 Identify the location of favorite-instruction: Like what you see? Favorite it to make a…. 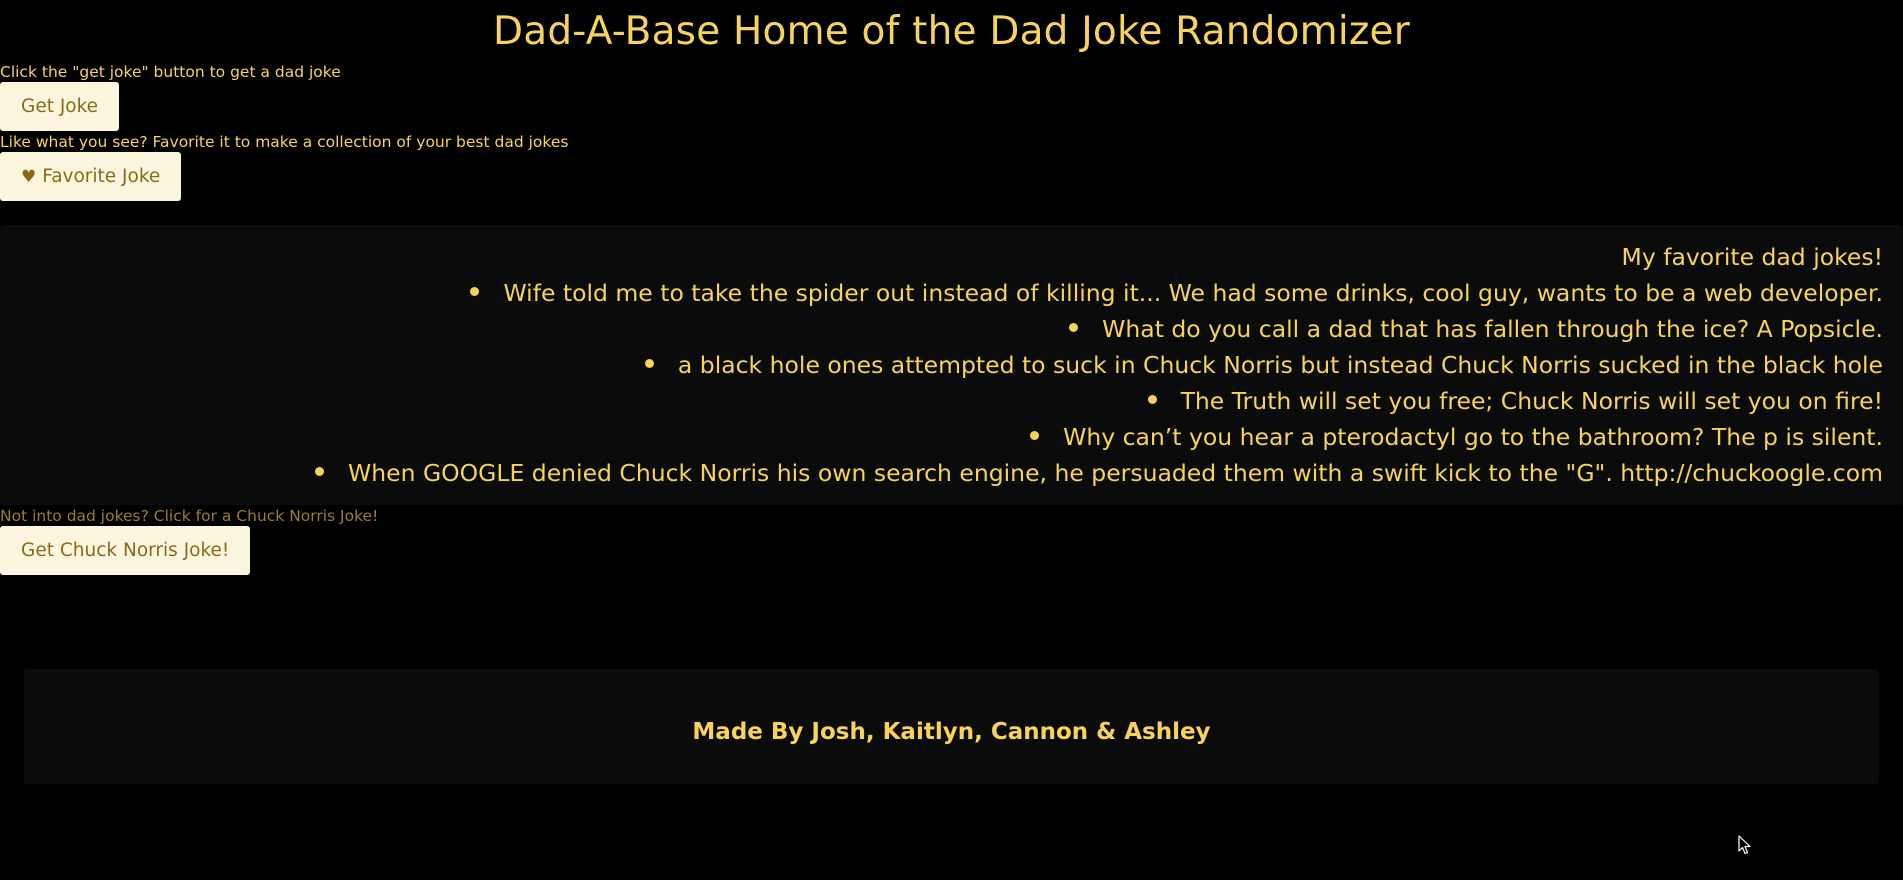
(284, 142).